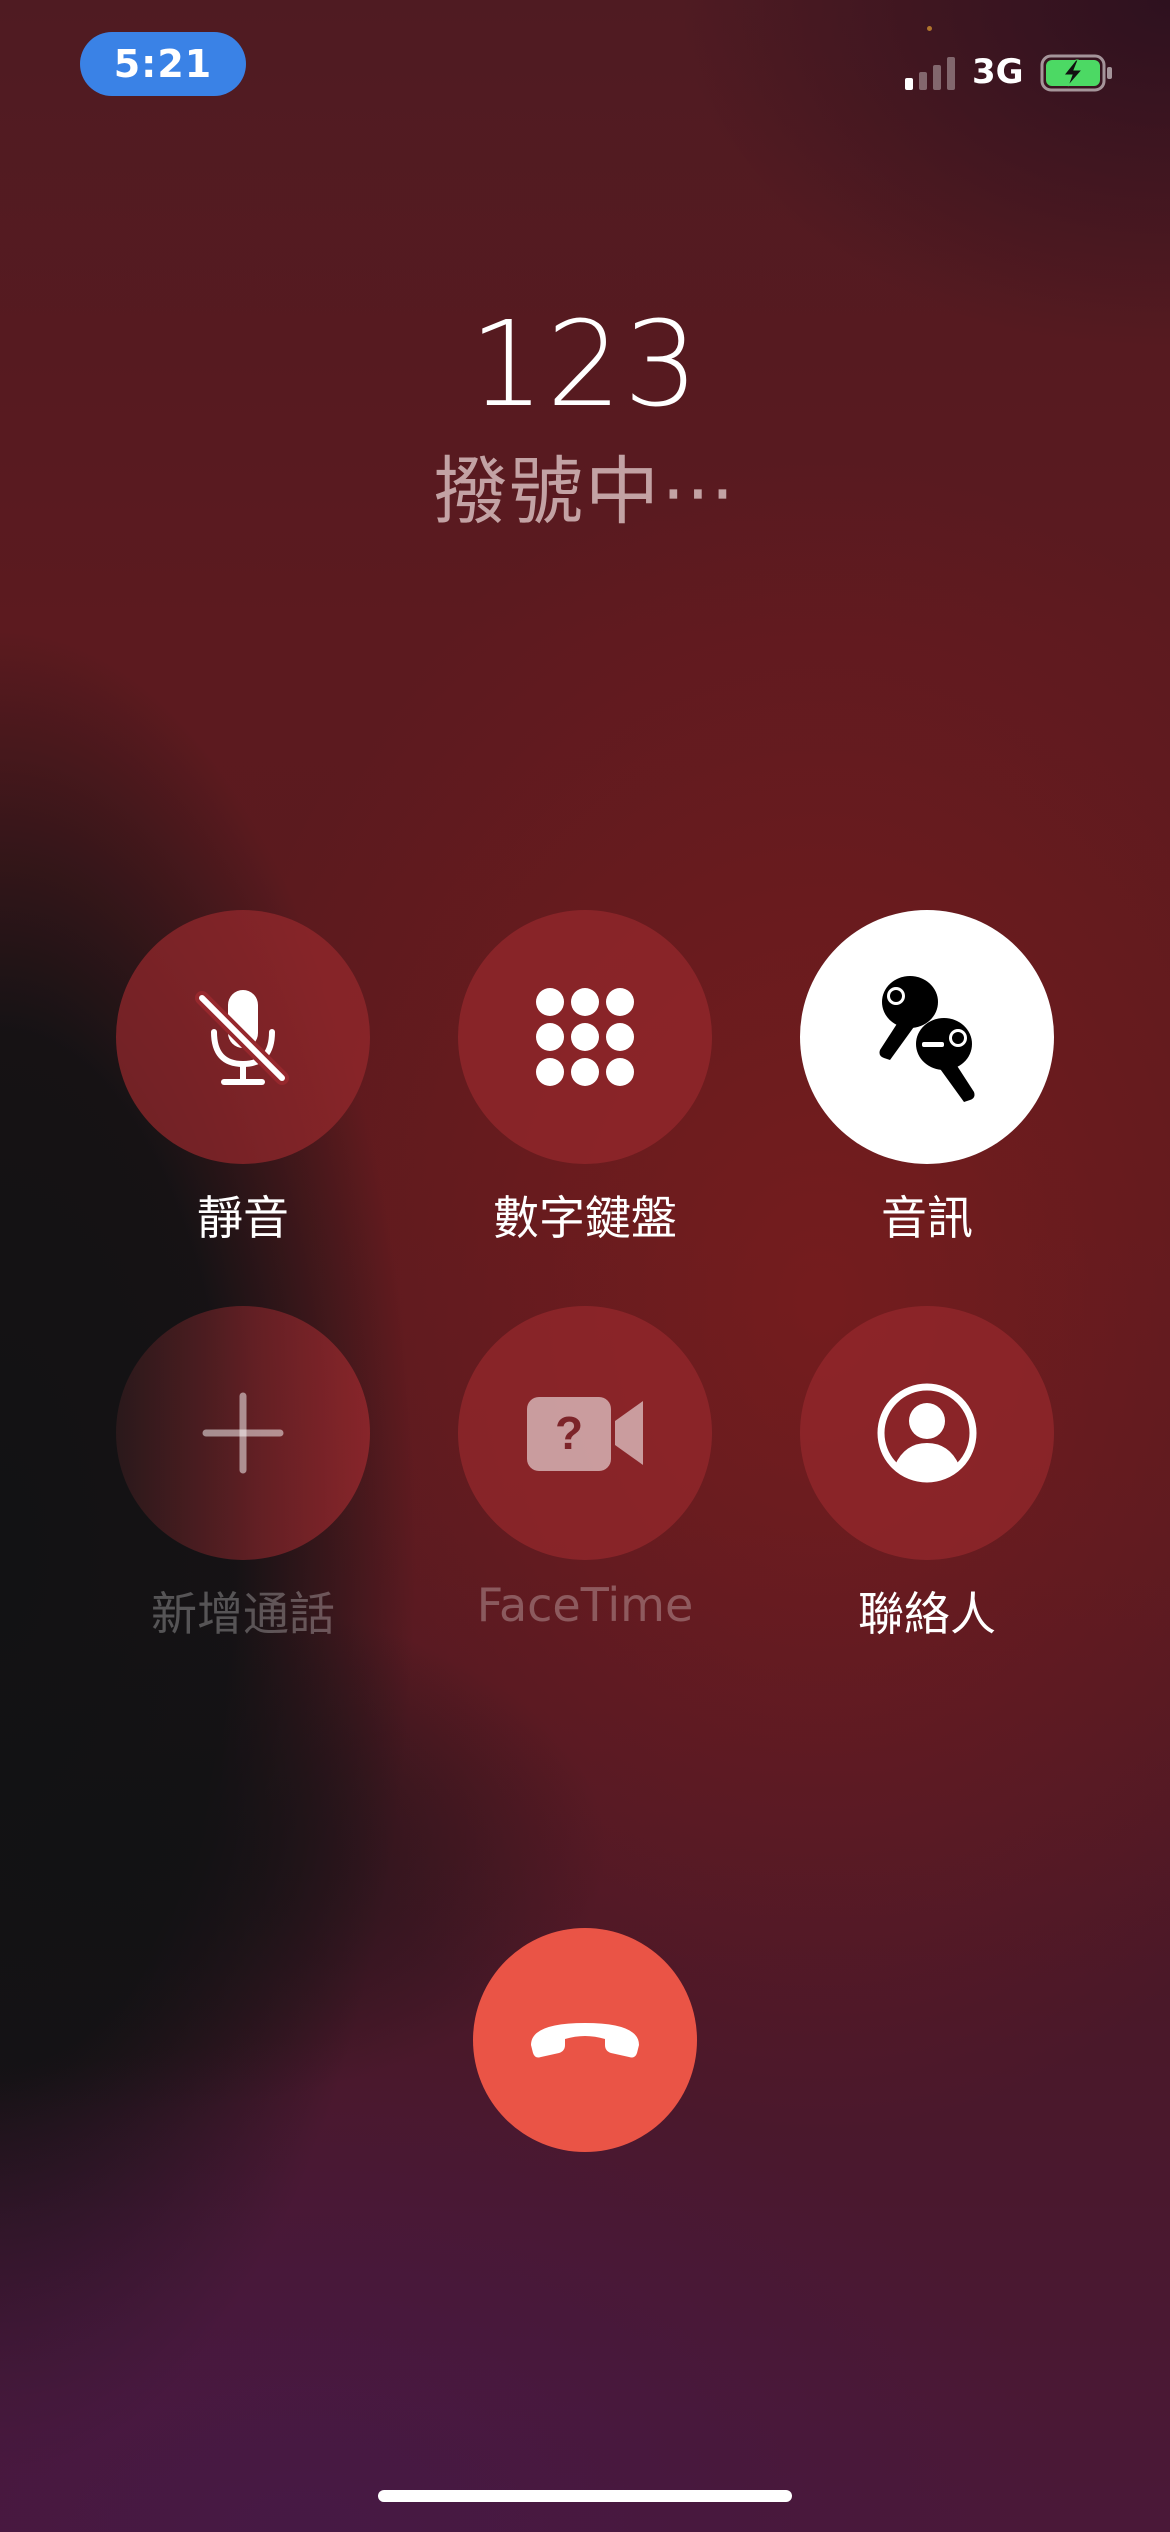  I want to click on home-indicator, so click(585, 2496).